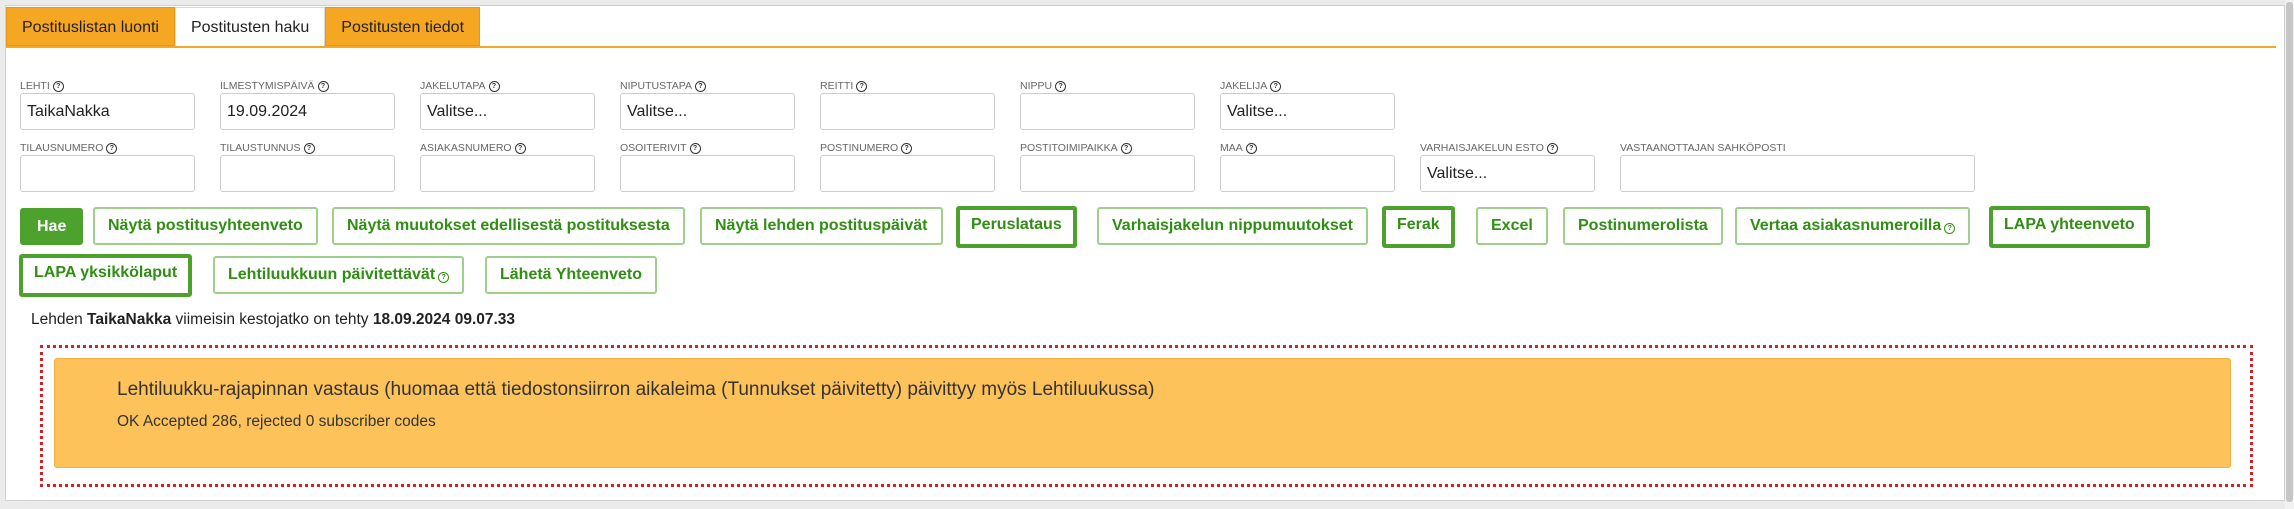 Image resolution: width=2294 pixels, height=509 pixels. I want to click on ilmestymispaiva-input: 19.09.2024, so click(307, 111).